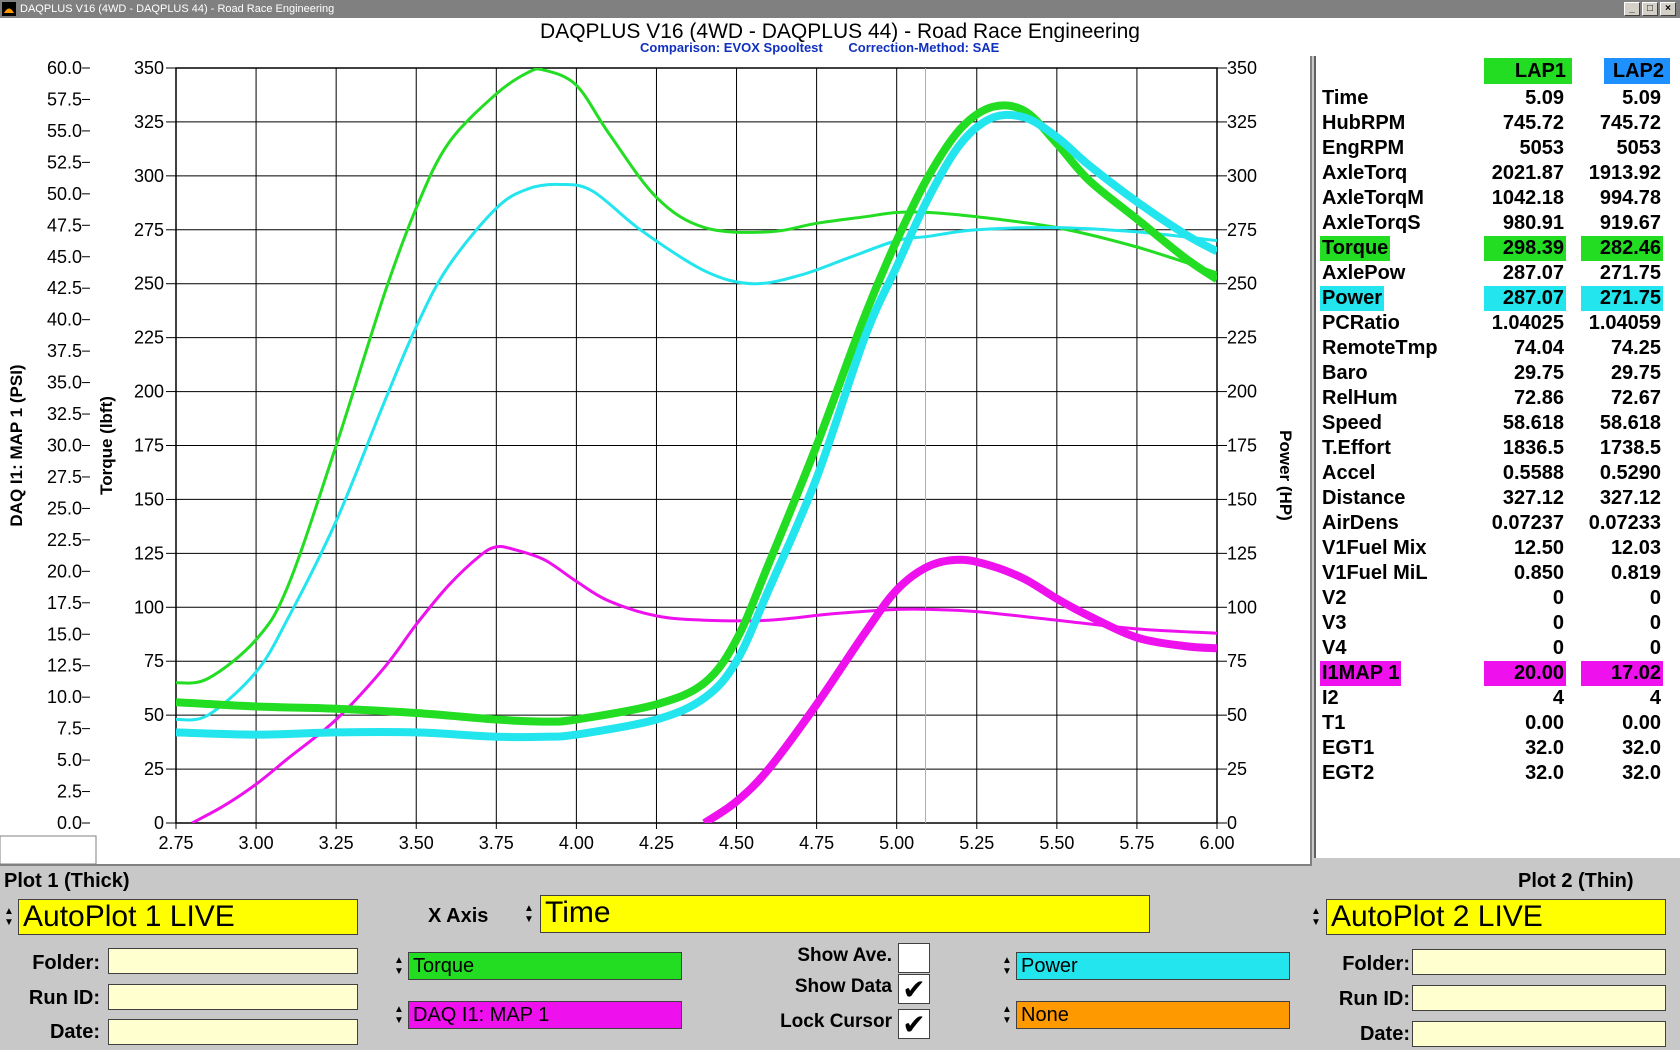 This screenshot has height=1050, width=1680. I want to click on channel2-spinner: ▲ ▼, so click(399, 1015).